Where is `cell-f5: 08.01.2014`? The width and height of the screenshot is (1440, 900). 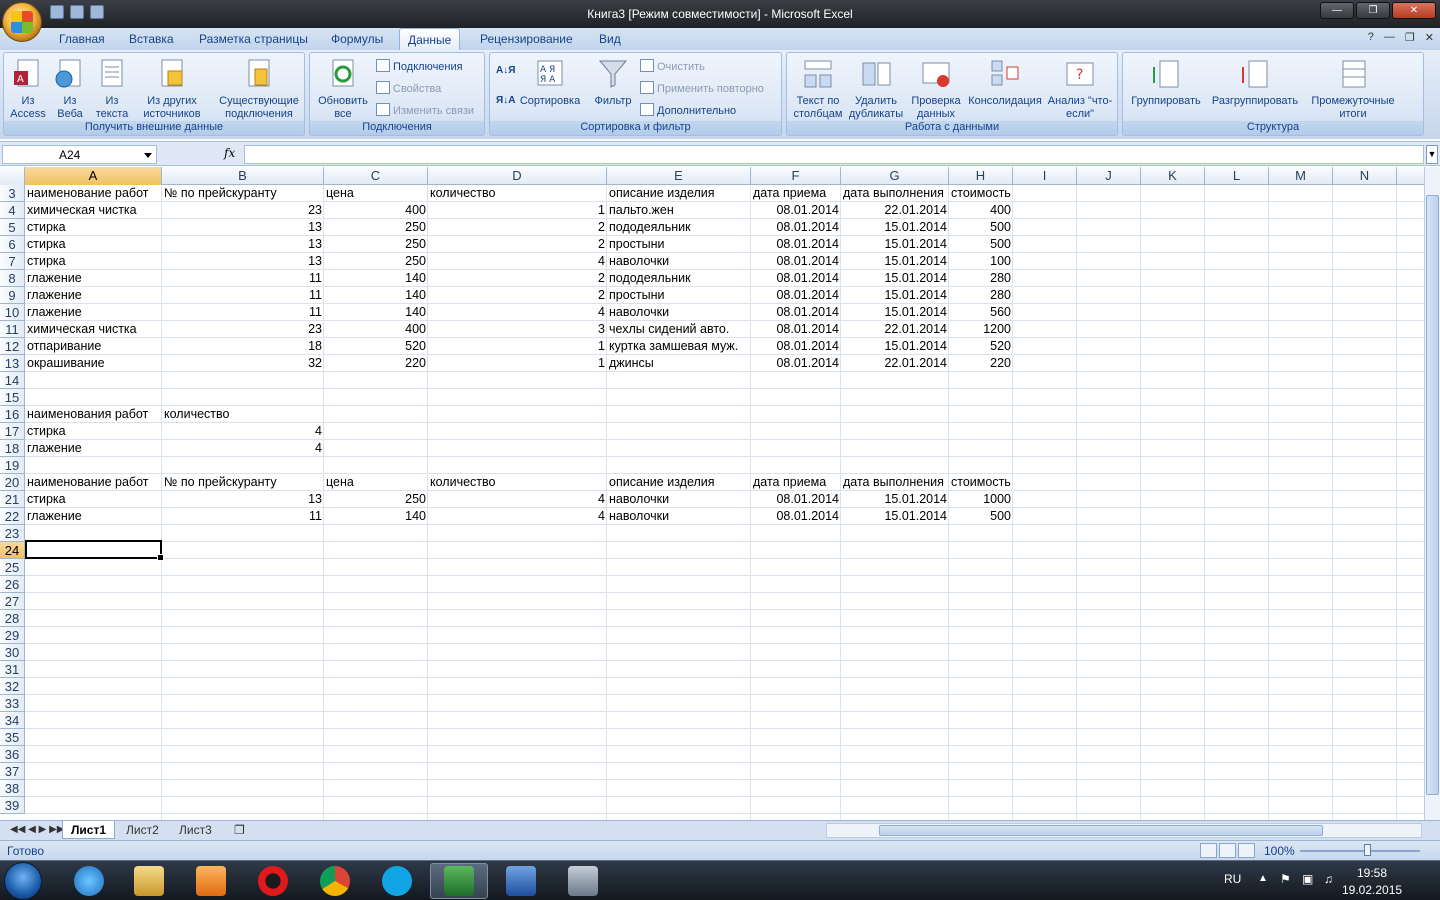
cell-f5: 08.01.2014 is located at coordinates (796, 227).